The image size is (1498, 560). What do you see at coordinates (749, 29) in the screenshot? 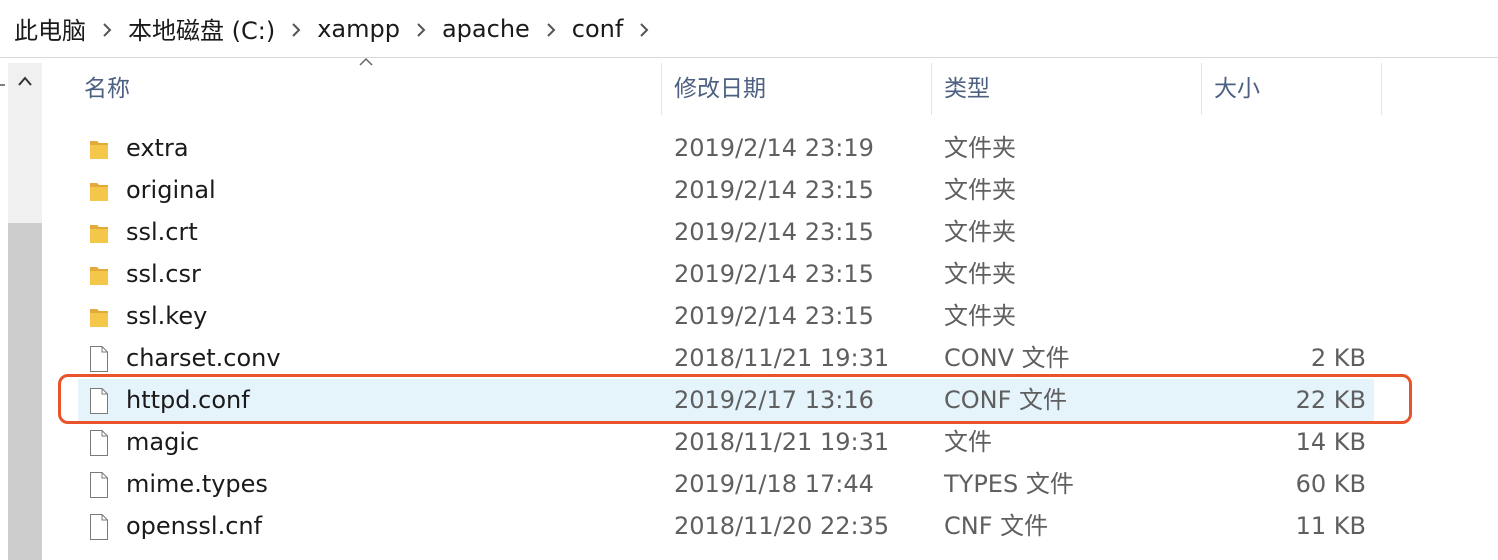
I see `breadcrumb: 此电脑 本地磁盘 (C:) xampp apache conf` at bounding box center [749, 29].